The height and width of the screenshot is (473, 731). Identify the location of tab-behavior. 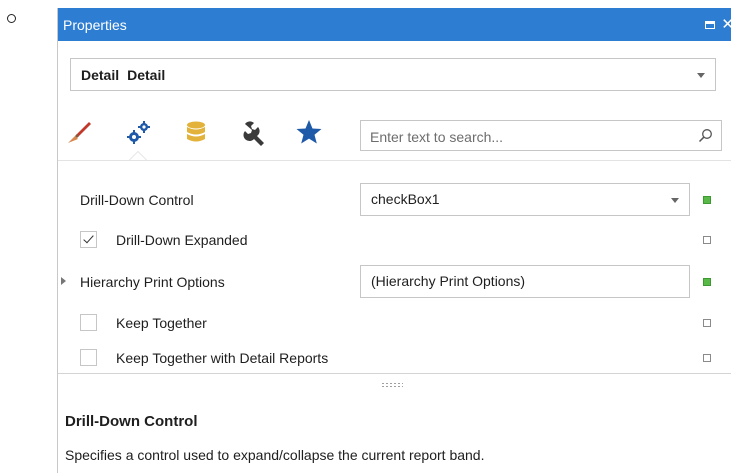
(138, 132).